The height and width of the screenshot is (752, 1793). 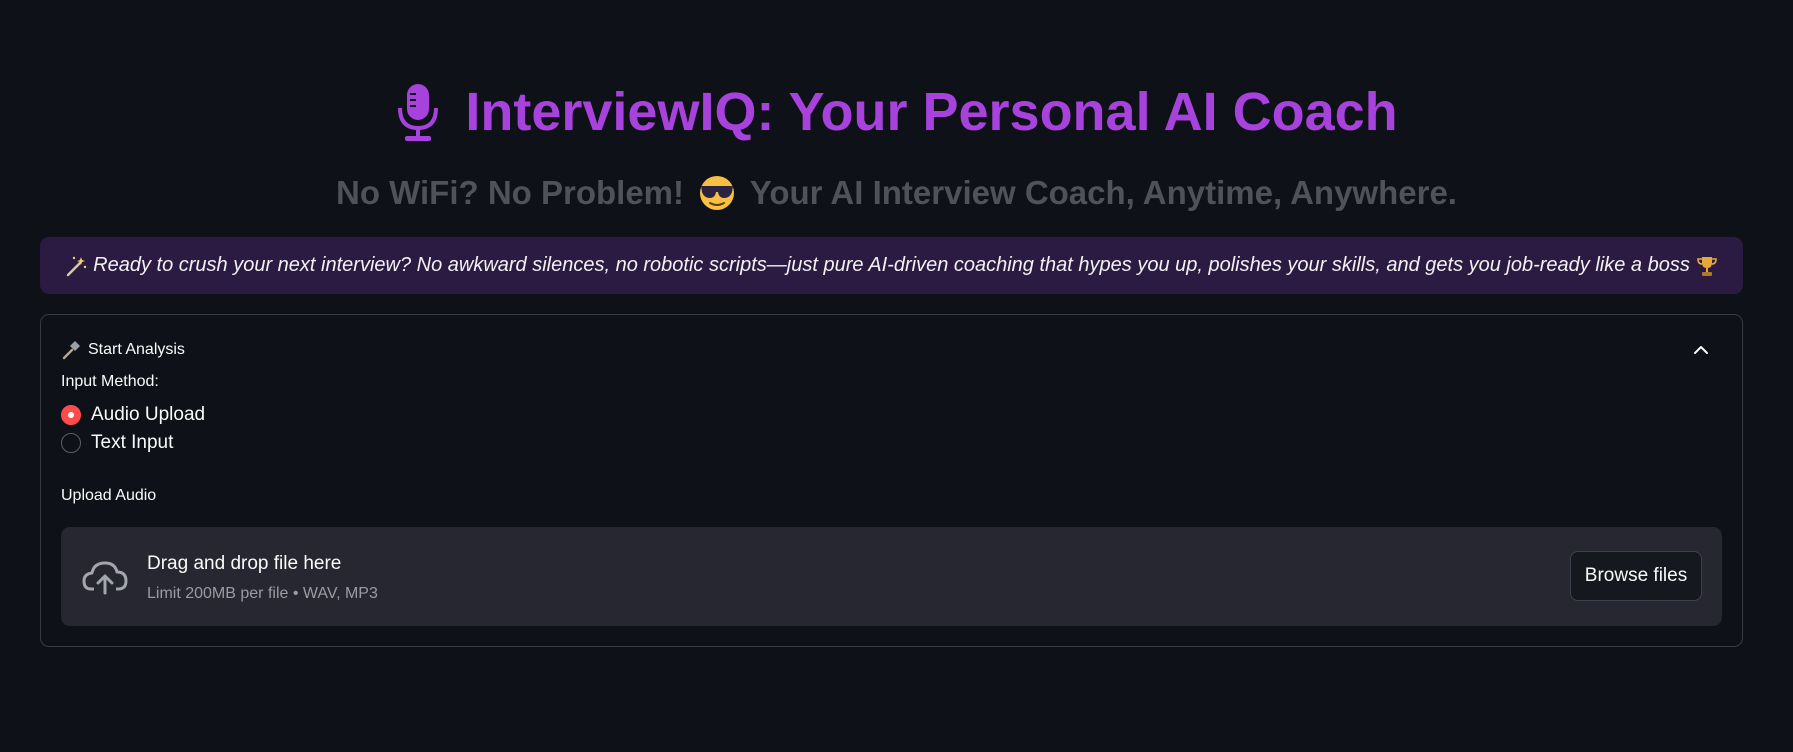 What do you see at coordinates (148, 414) in the screenshot?
I see `radio-label-audio-upload: Audio Upload` at bounding box center [148, 414].